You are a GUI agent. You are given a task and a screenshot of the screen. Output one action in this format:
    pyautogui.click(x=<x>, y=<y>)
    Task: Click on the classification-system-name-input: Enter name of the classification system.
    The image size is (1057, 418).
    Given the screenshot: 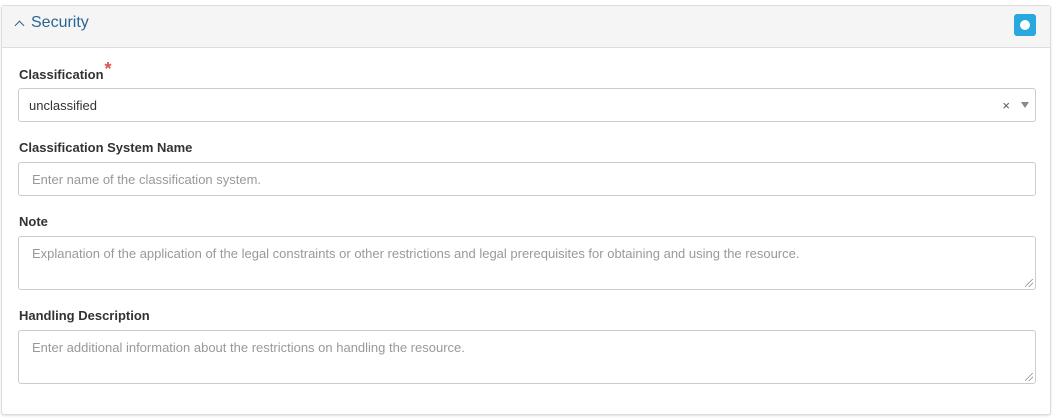 What is the action you would take?
    pyautogui.click(x=527, y=179)
    